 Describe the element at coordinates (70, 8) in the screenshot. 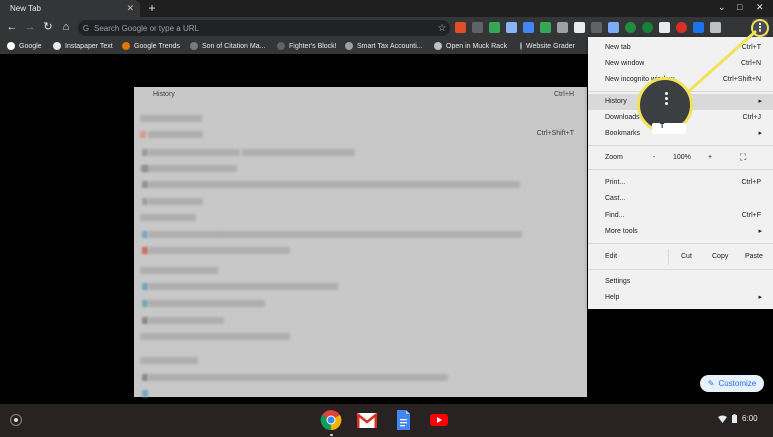

I see `tab-new-tab: New Tab ✕` at that location.